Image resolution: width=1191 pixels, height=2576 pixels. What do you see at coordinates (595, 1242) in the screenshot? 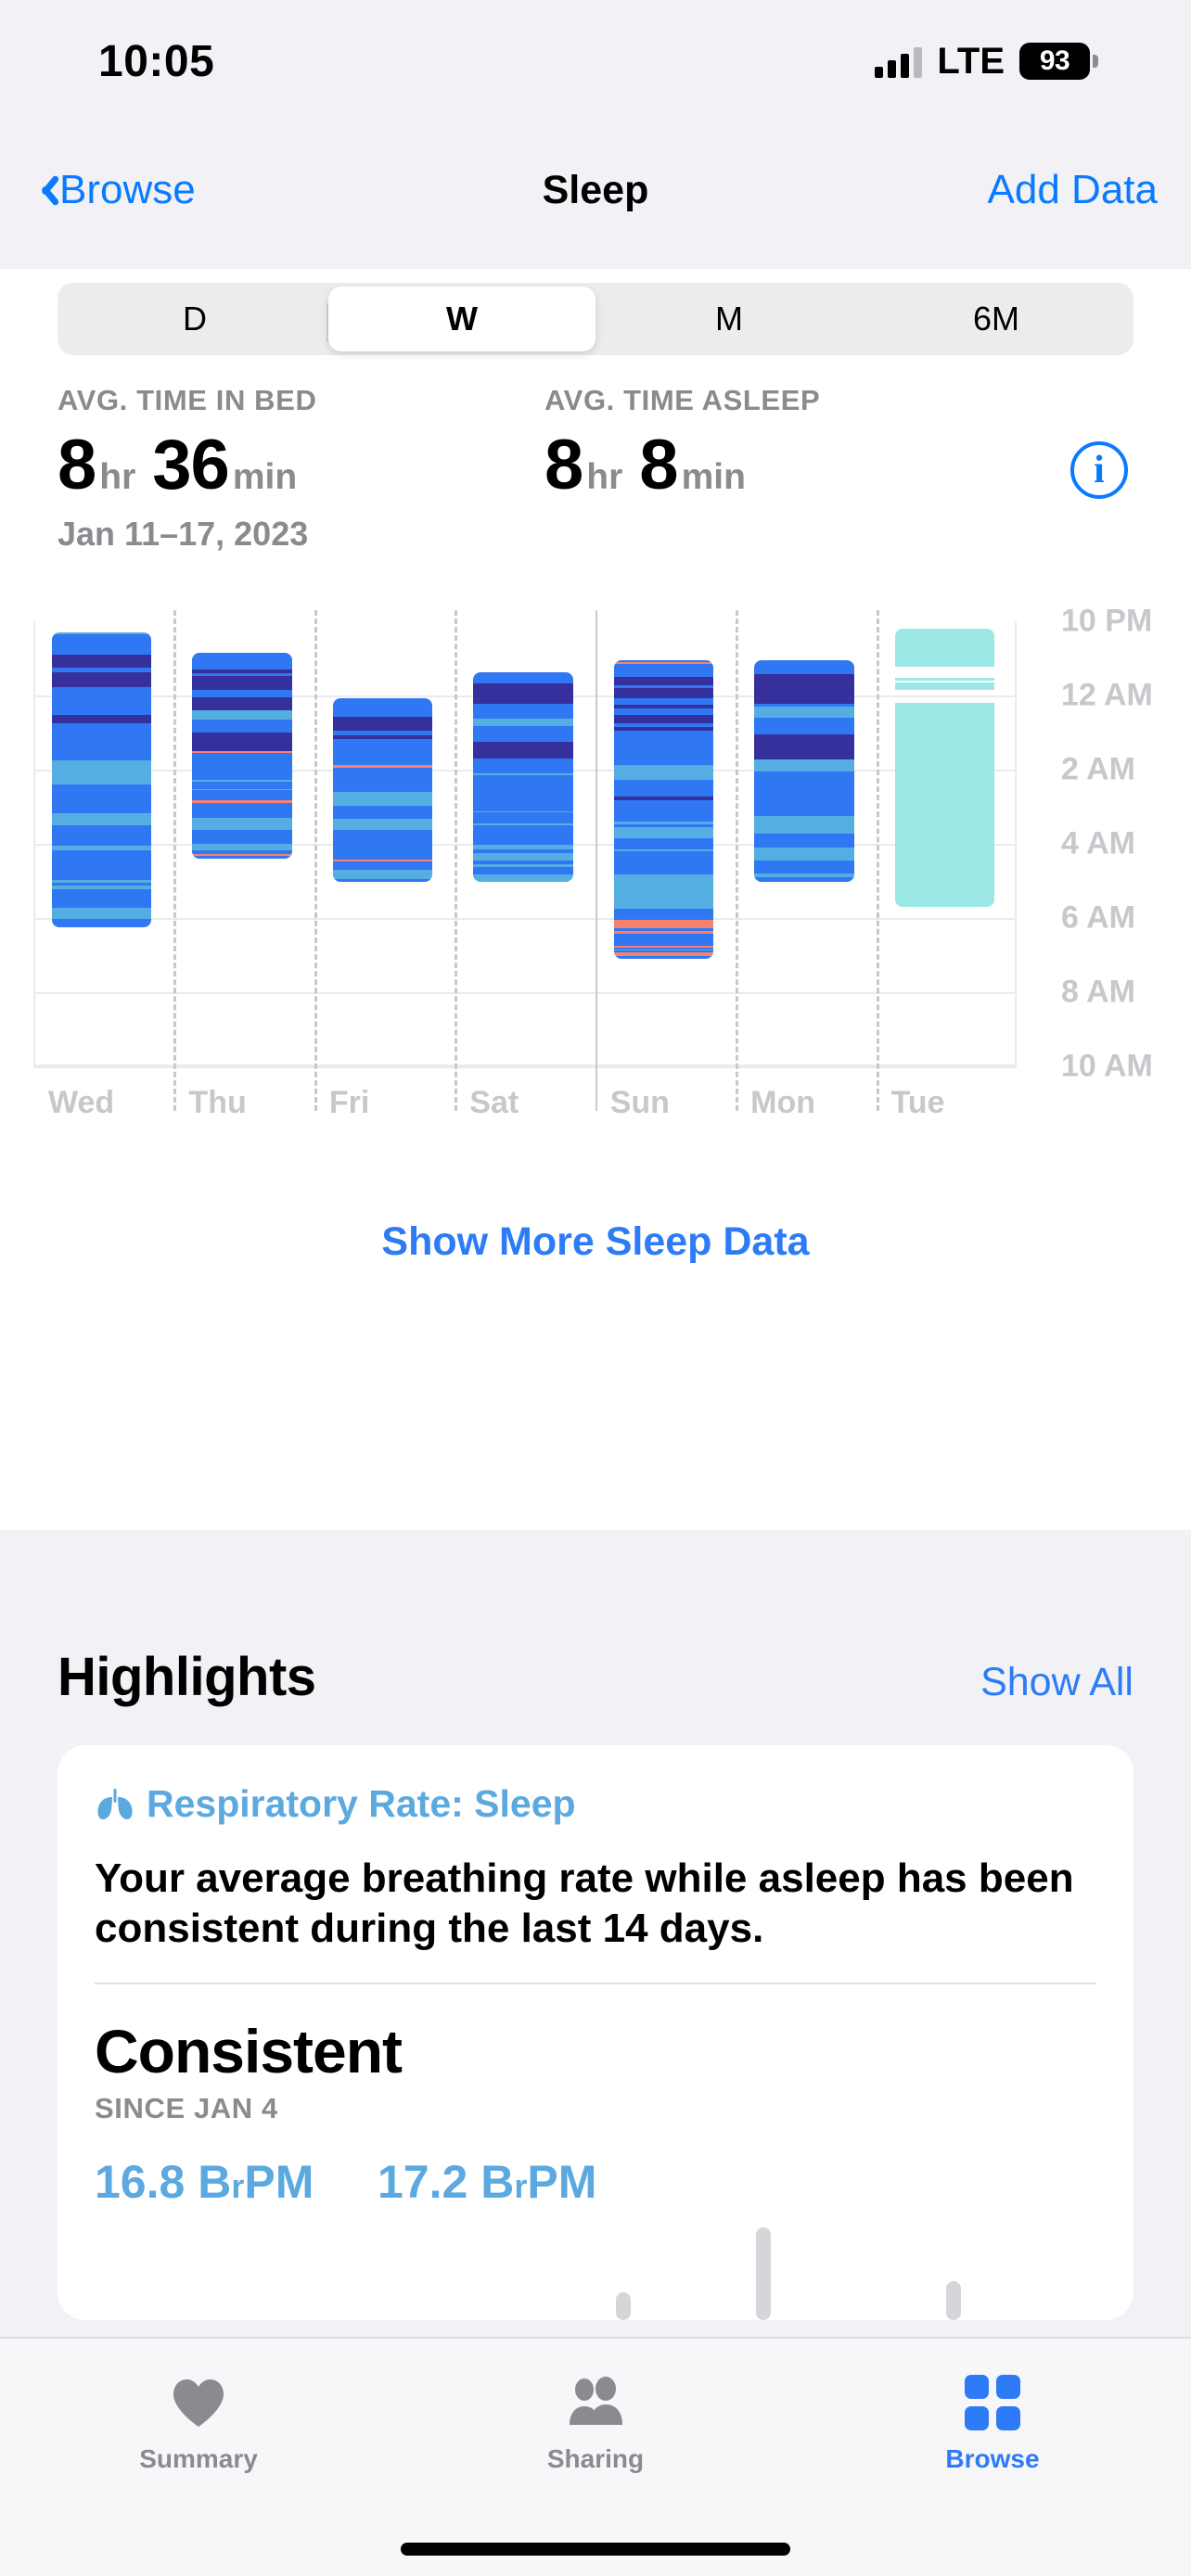
I see `show-more-sleep-data-link: Show More Sleep Data` at bounding box center [595, 1242].